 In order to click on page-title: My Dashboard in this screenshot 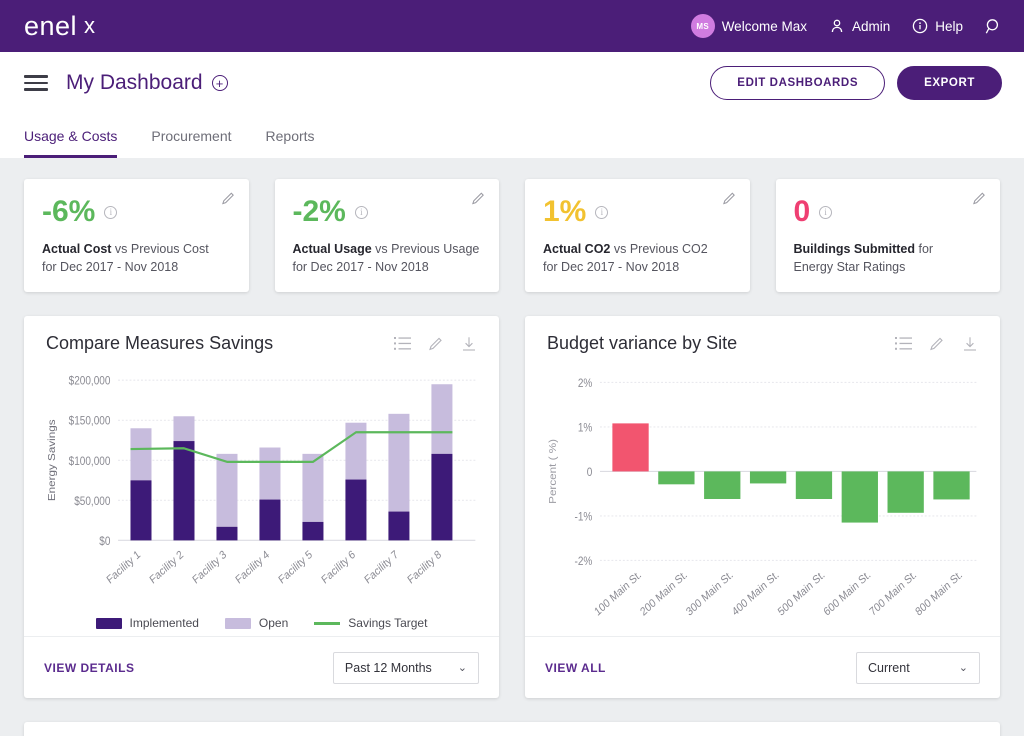, I will do `click(134, 82)`.